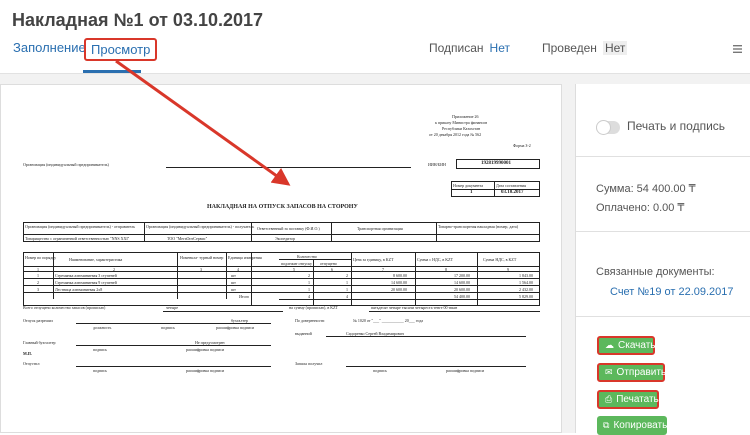 The height and width of the screenshot is (435, 750). What do you see at coordinates (380, 228) in the screenshot?
I see `h-transport: Транспортная организация` at bounding box center [380, 228].